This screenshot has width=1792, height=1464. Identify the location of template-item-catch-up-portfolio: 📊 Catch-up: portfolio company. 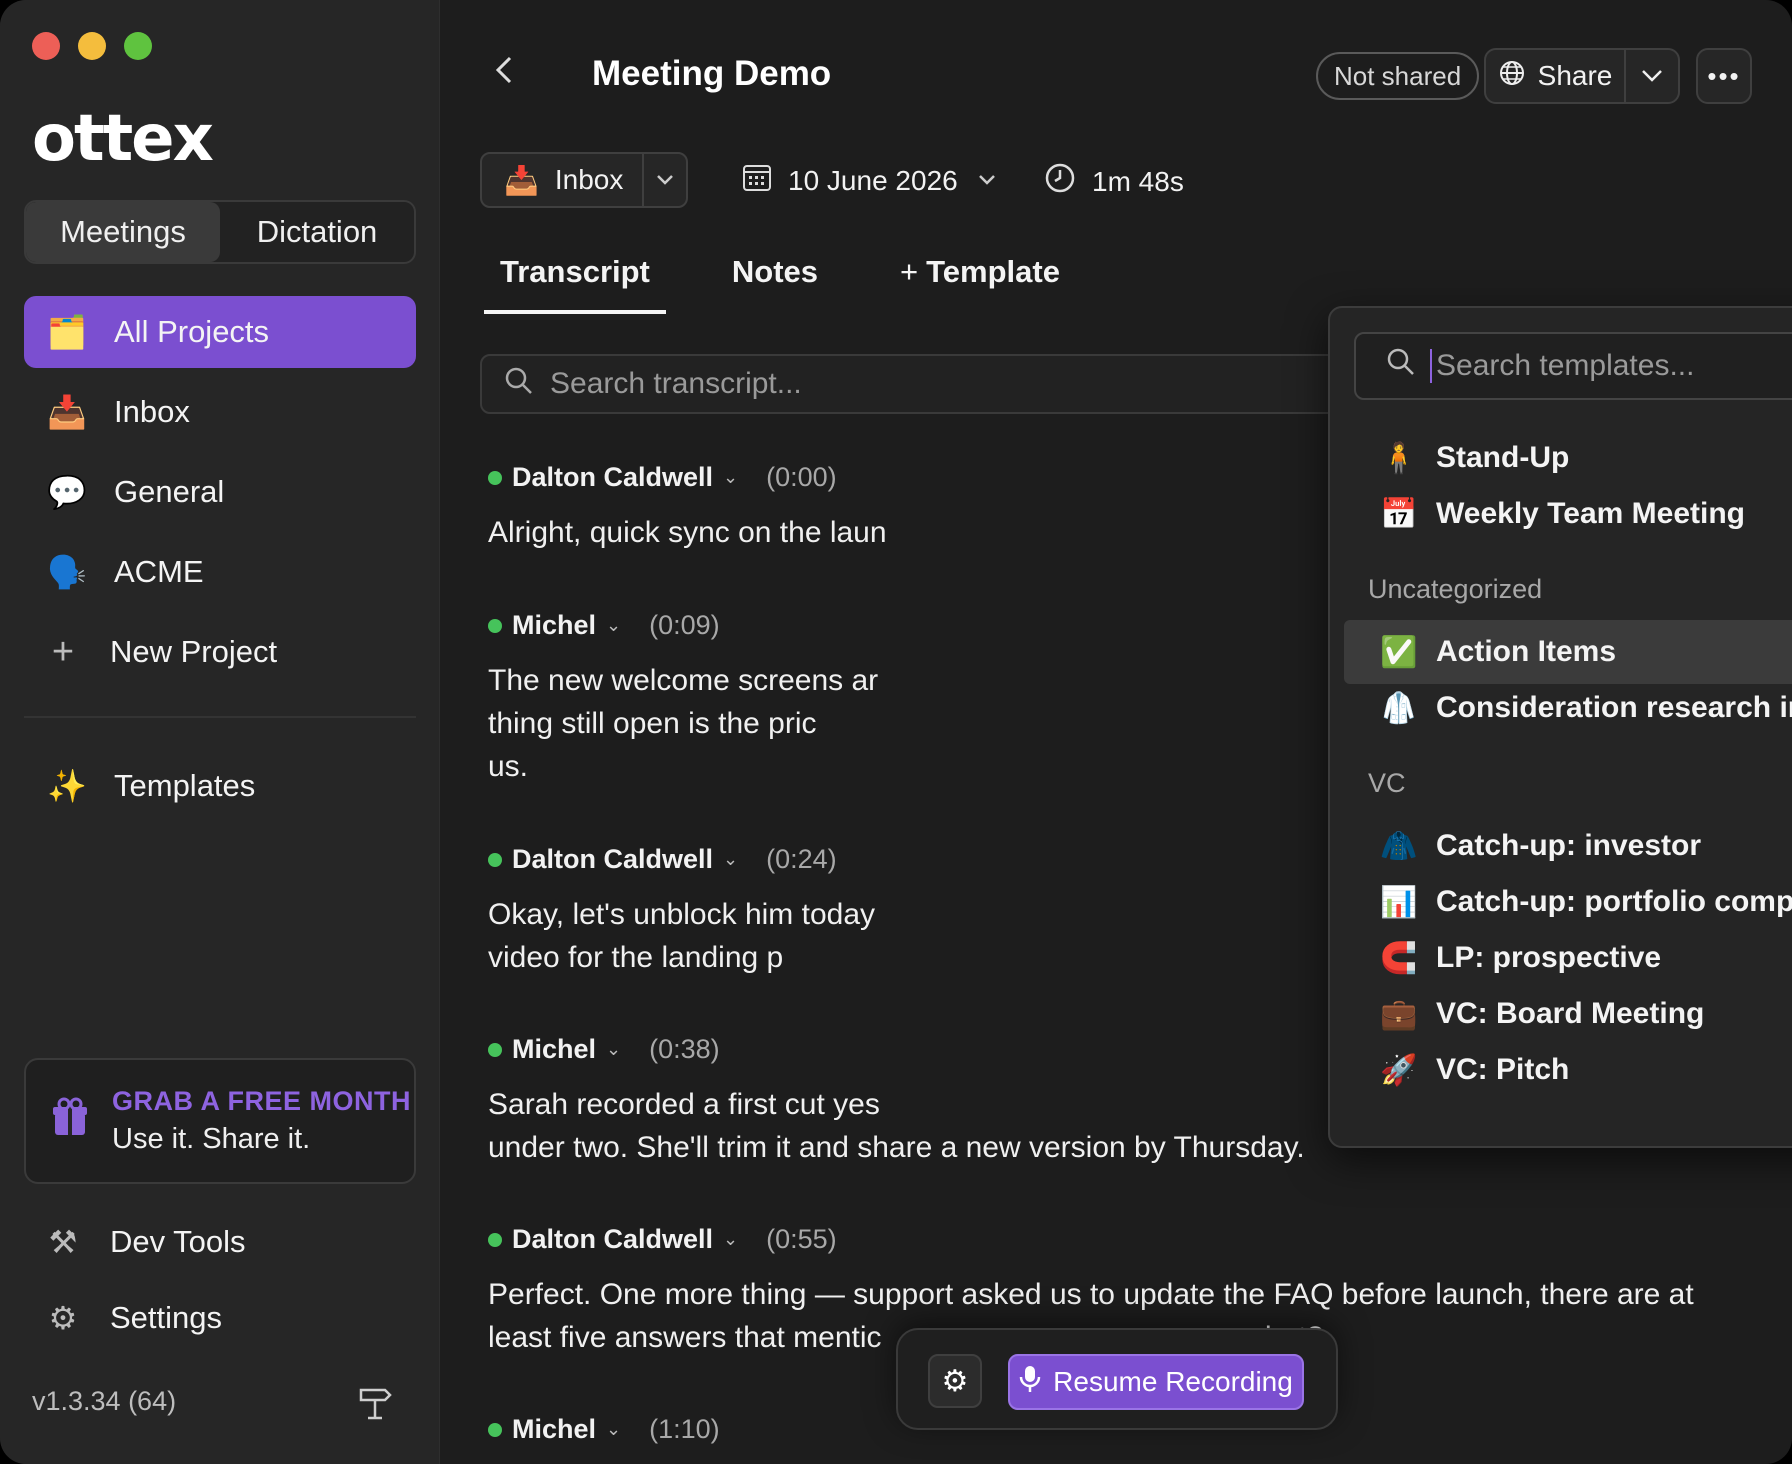
(1568, 902).